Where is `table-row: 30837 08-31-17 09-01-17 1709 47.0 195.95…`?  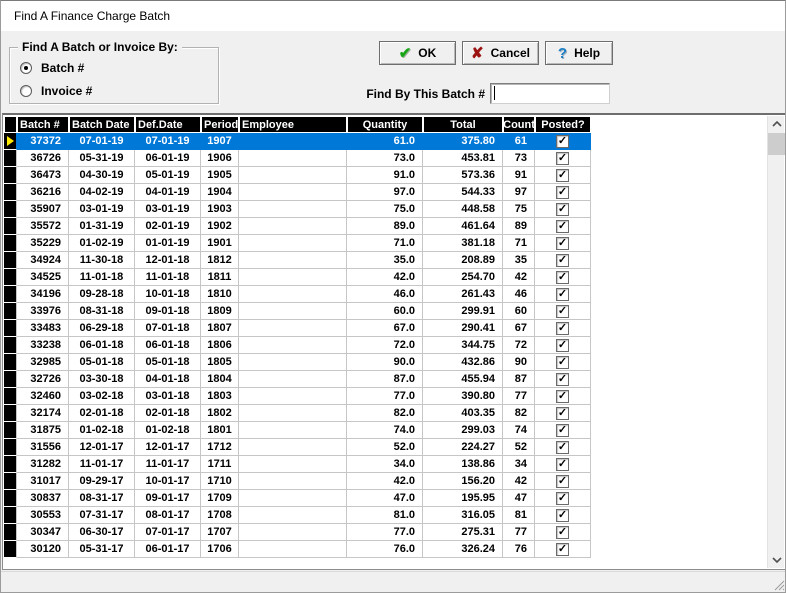
table-row: 30837 08-31-17 09-01-17 1709 47.0 195.95… is located at coordinates (297, 498).